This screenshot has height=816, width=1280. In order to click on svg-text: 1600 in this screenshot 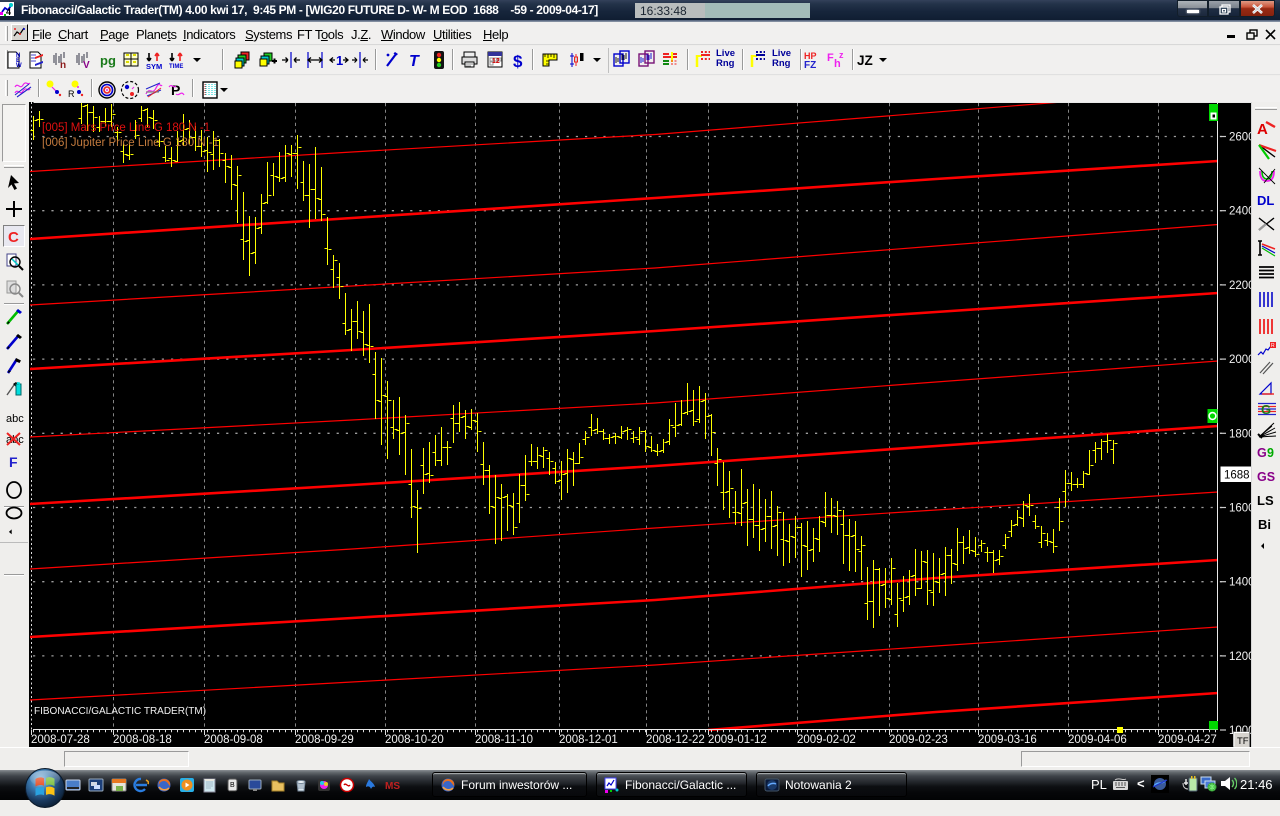, I will do `click(1240, 509)`.